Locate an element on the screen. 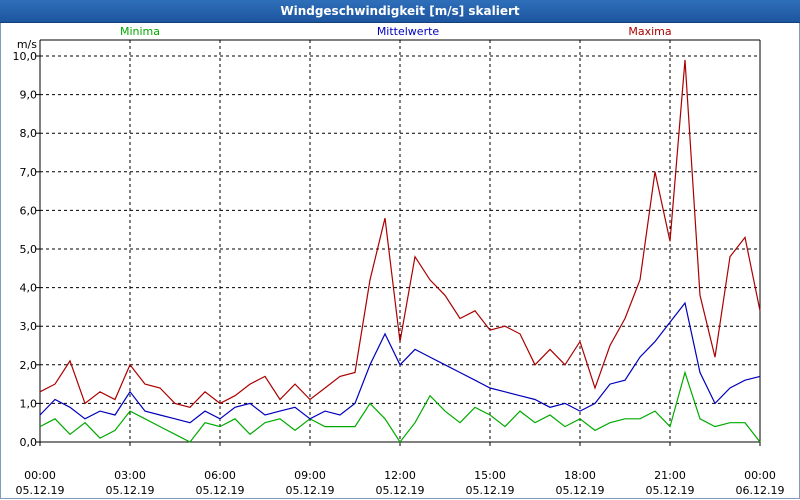  y-tick-label: 8,0 is located at coordinates (29, 133).